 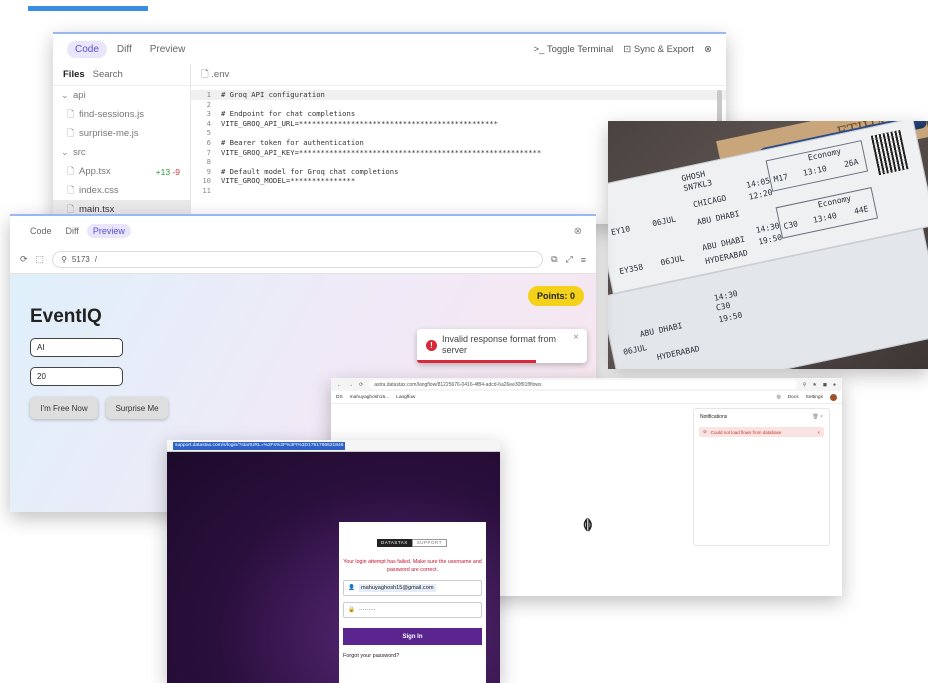 What do you see at coordinates (137, 408) in the screenshot?
I see `surprise-me-button: Surprise Me` at bounding box center [137, 408].